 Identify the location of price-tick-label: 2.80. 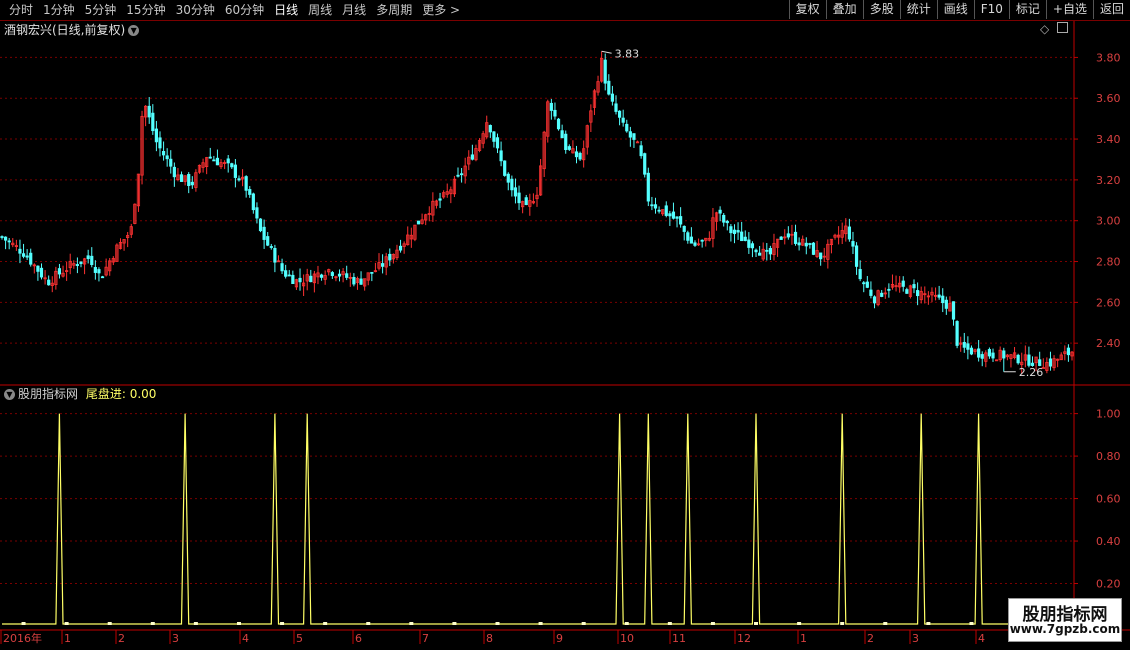
(1108, 262).